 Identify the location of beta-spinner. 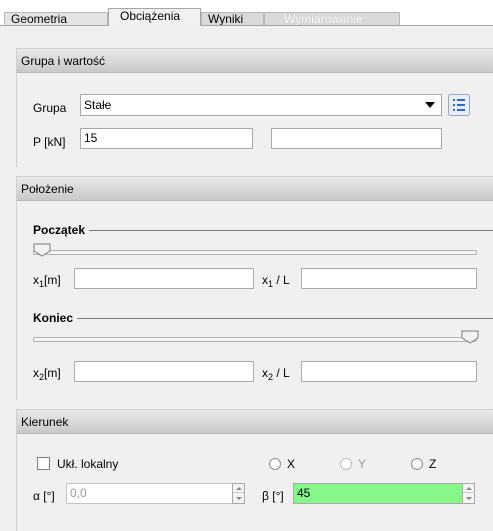
(468, 493).